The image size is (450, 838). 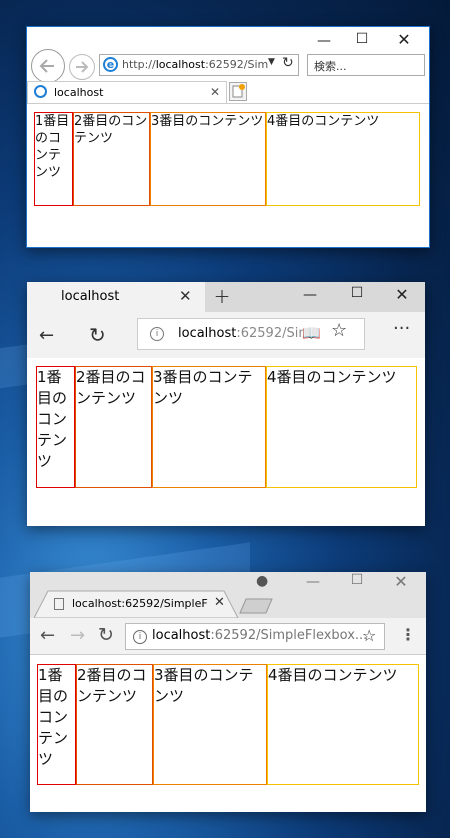 I want to click on reading-view-icon: 📖, so click(x=311, y=333).